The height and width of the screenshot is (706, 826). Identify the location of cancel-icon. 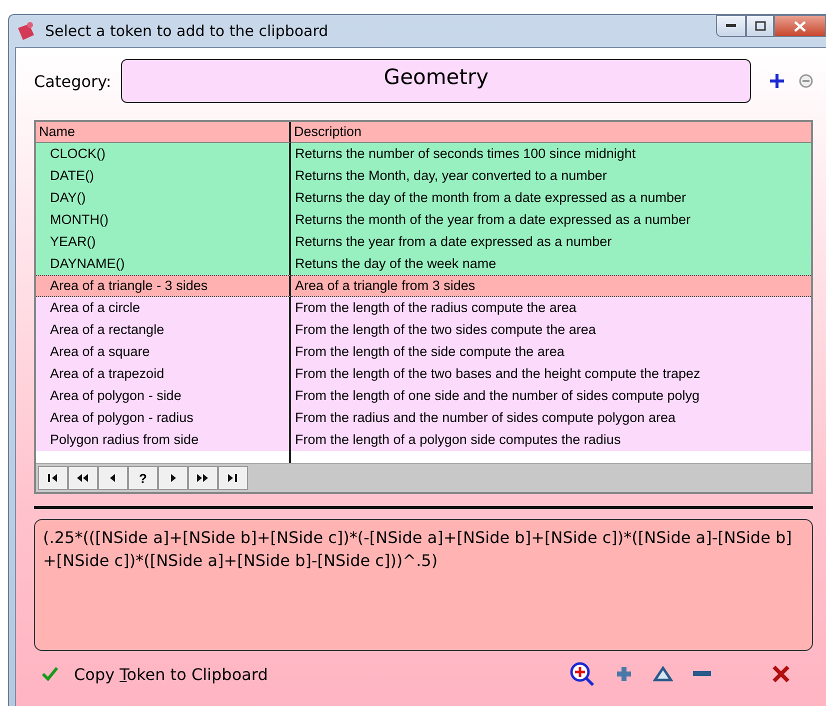
(781, 674).